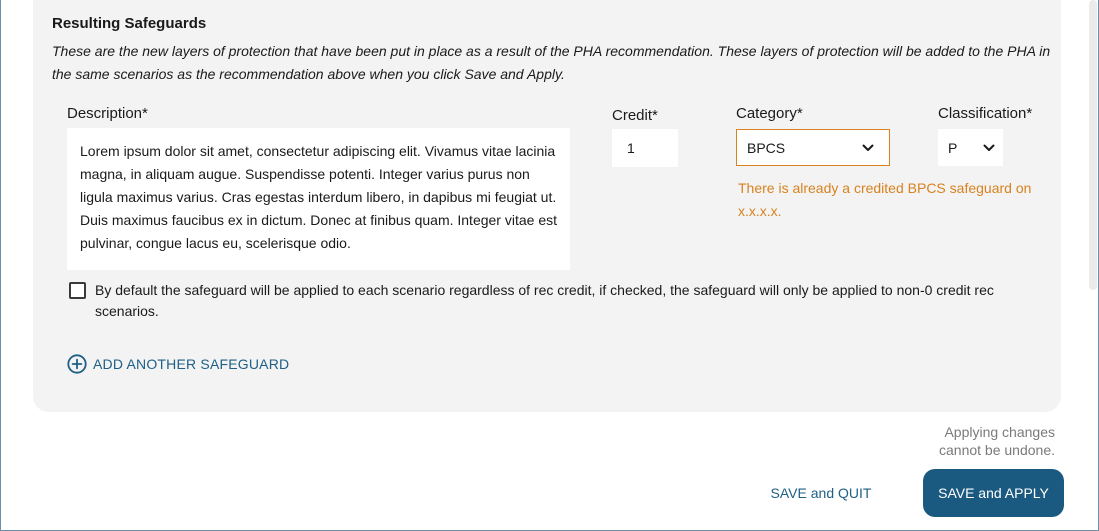 This screenshot has height=531, width=1099. Describe the element at coordinates (191, 364) in the screenshot. I see `add-another-safeguard-label: ADD ANOTHER SAFEGUARD` at that location.